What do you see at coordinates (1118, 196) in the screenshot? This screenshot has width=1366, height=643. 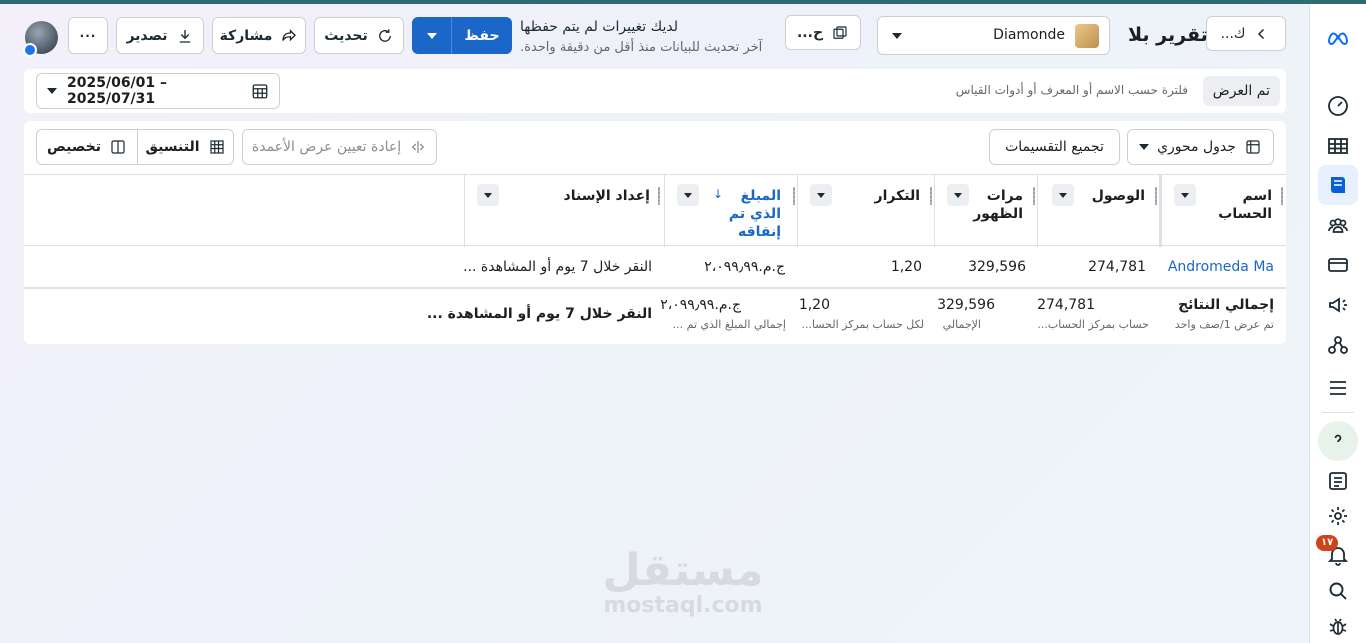 I see `column-label: الوصول` at bounding box center [1118, 196].